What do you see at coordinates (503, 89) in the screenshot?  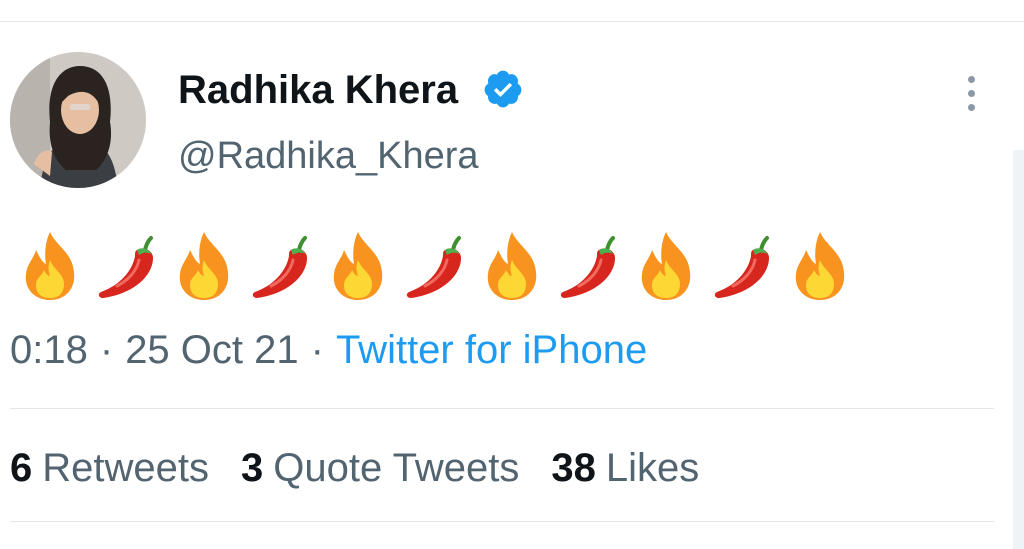 I see `verified-badge-icon` at bounding box center [503, 89].